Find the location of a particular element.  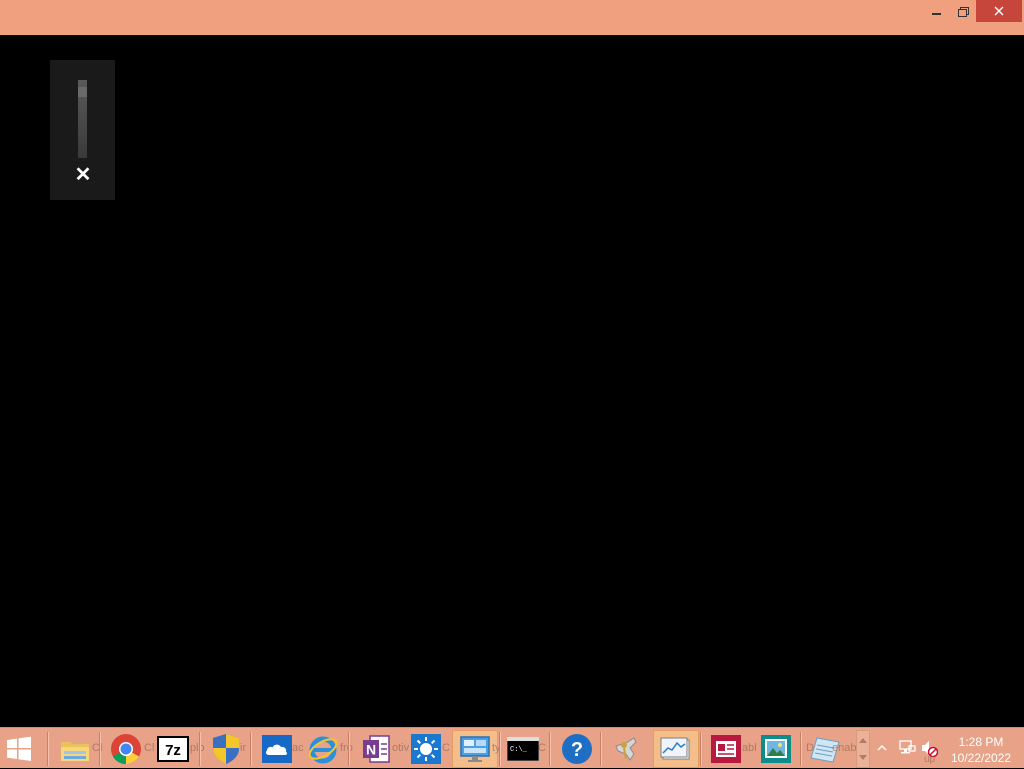

taskbar-item-keys is located at coordinates (628, 749).